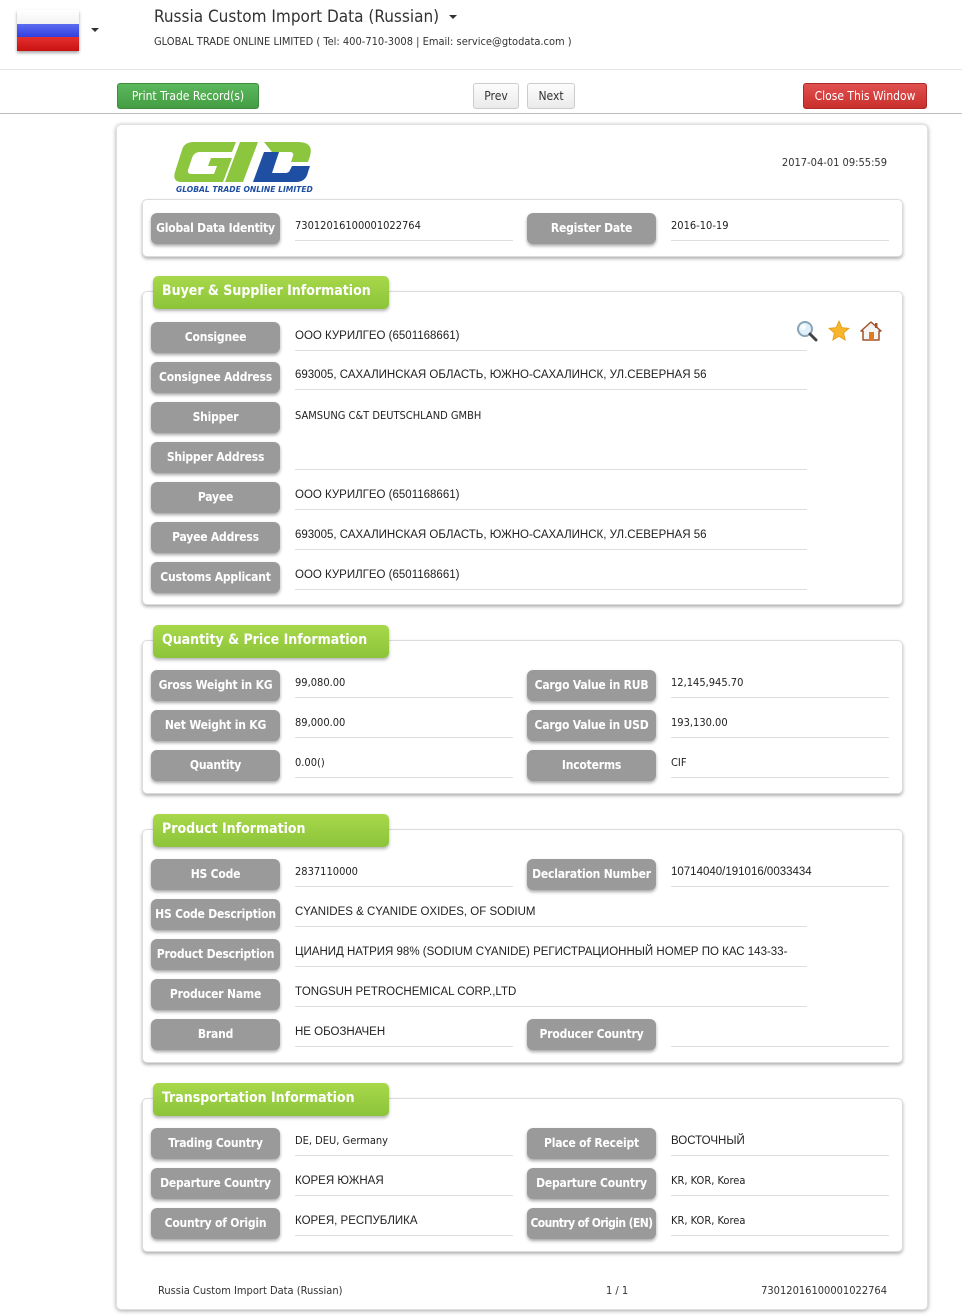 The height and width of the screenshot is (1316, 962). Describe the element at coordinates (215, 994) in the screenshot. I see `producer-name-label: Producer Name` at that location.